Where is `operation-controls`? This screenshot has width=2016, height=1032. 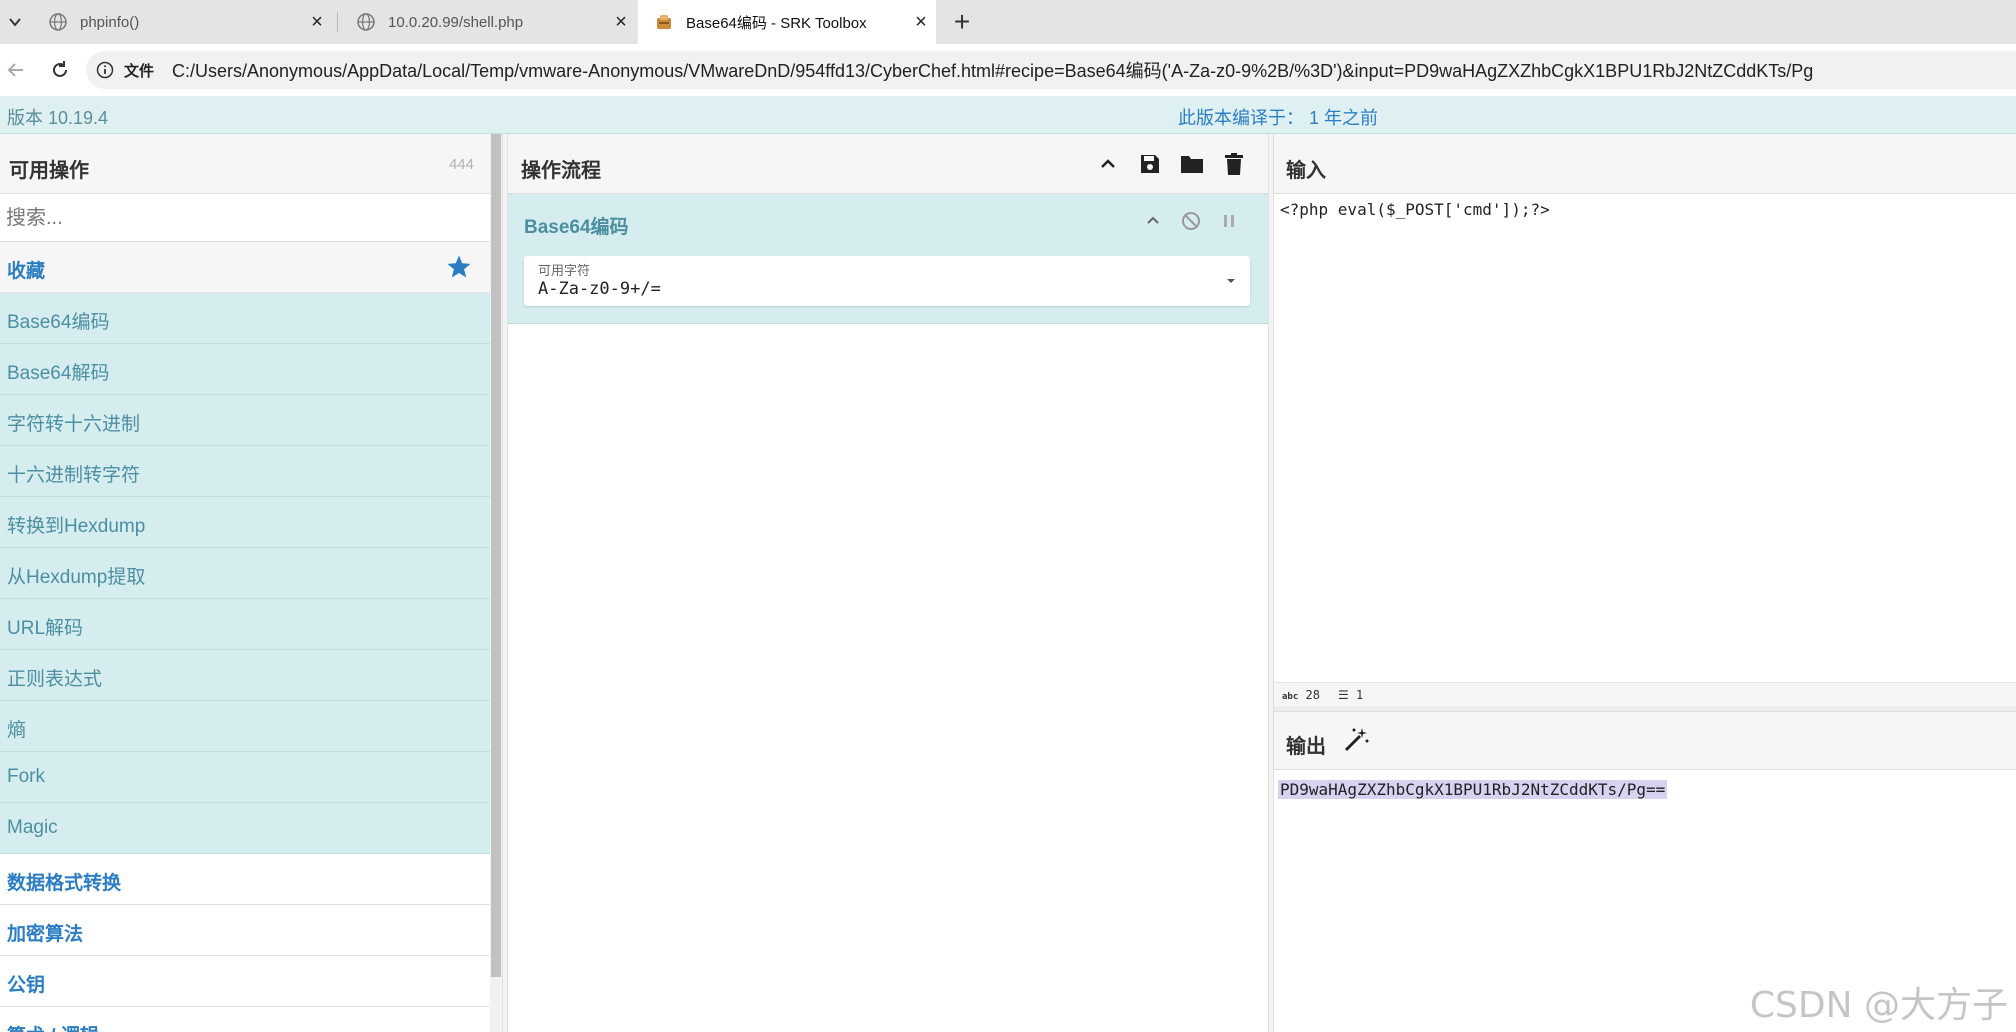 operation-controls is located at coordinates (1191, 221).